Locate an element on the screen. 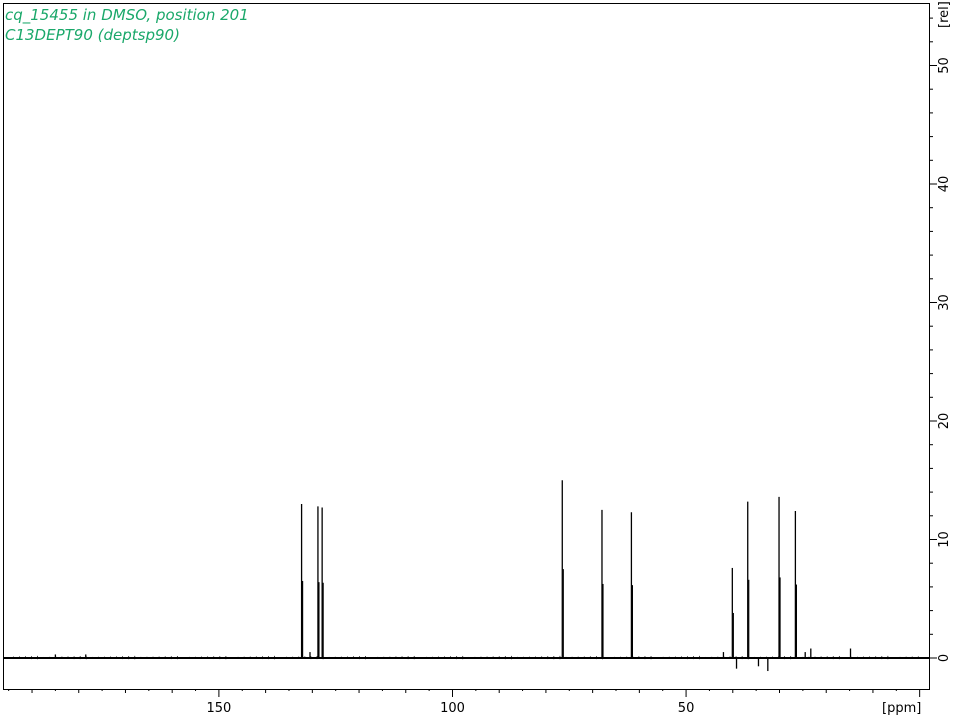 The width and height of the screenshot is (961, 724). y-axis-label: [rel] is located at coordinates (944, 14).